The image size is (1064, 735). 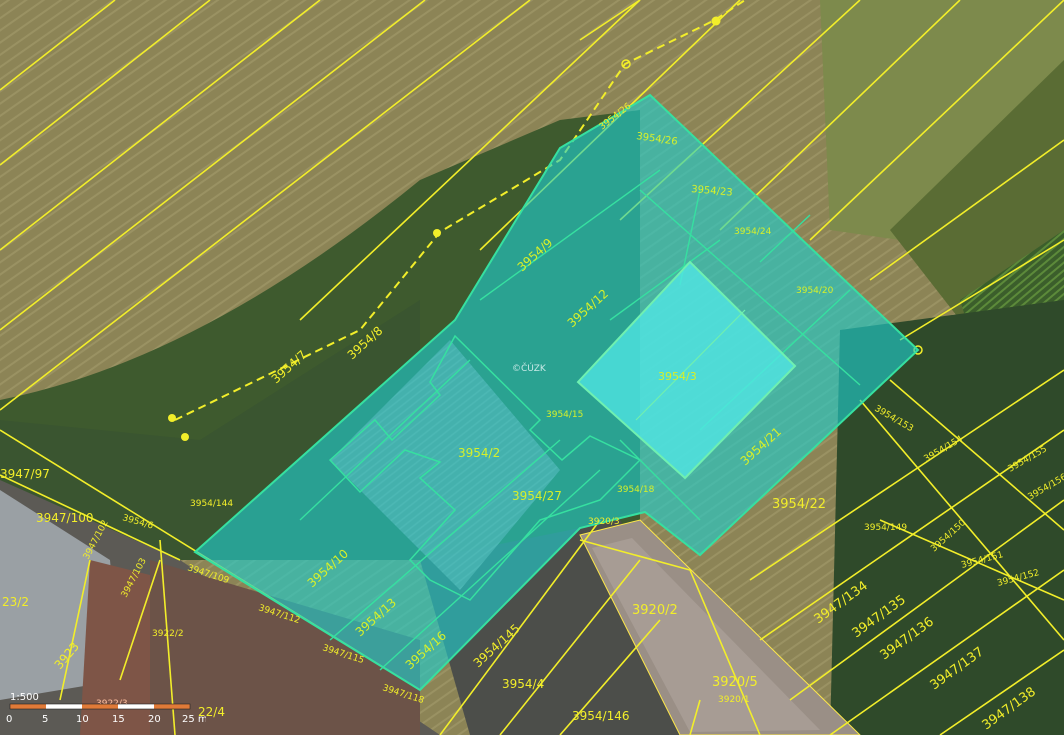 What do you see at coordinates (118, 719) in the screenshot?
I see `scale-tick: 15` at bounding box center [118, 719].